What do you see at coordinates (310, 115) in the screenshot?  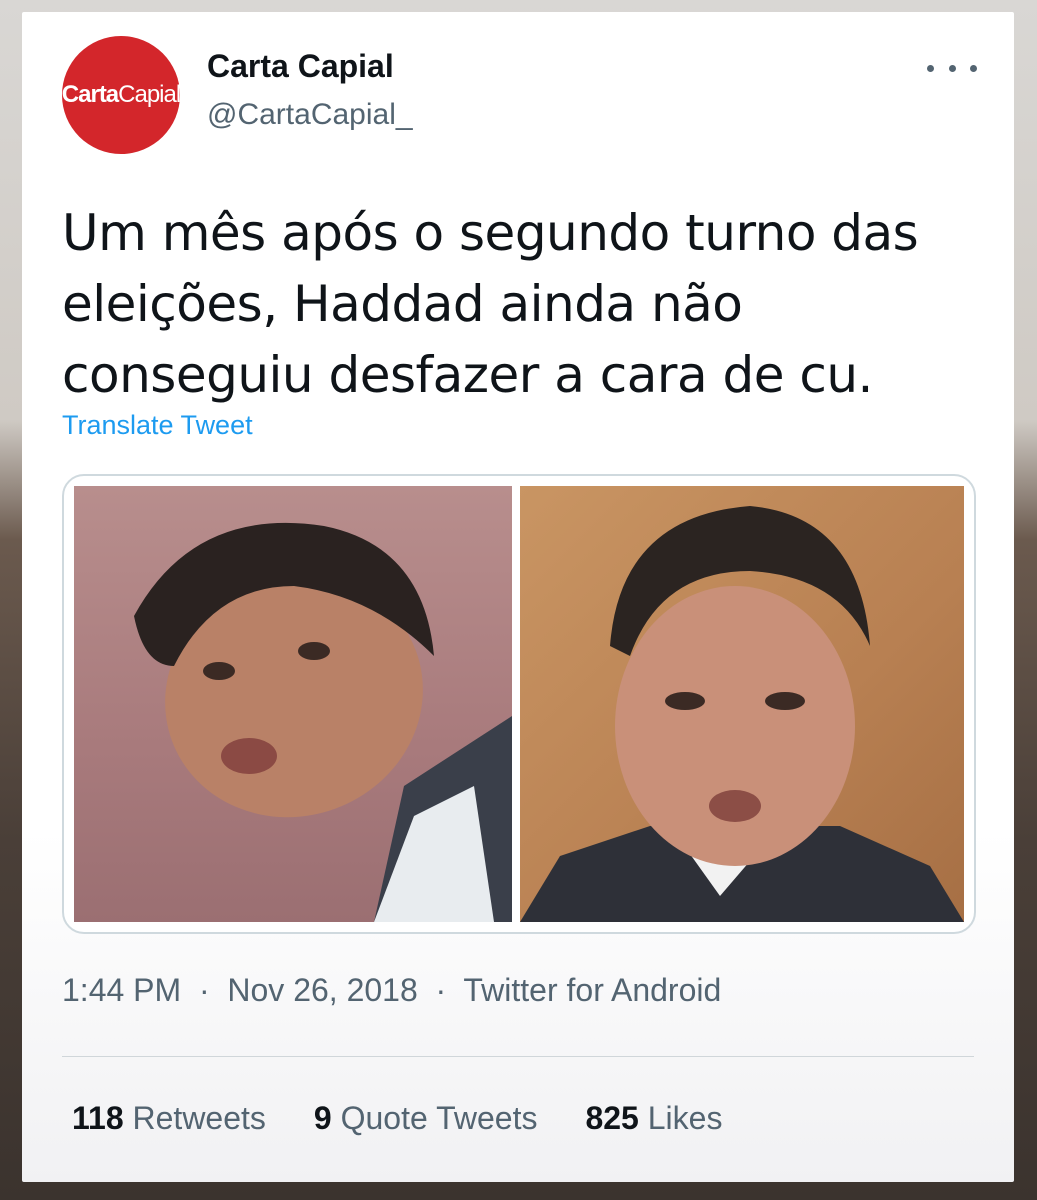 I see `user-handle: @CartaCapial_` at bounding box center [310, 115].